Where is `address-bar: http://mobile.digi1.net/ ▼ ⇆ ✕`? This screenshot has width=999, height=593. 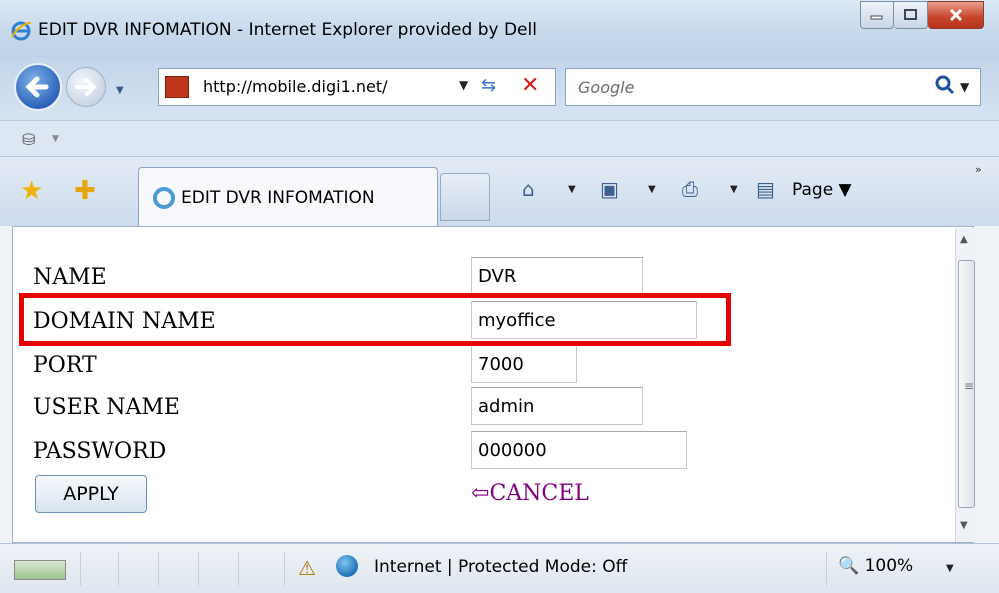 address-bar: http://mobile.digi1.net/ ▼ ⇆ ✕ is located at coordinates (357, 87).